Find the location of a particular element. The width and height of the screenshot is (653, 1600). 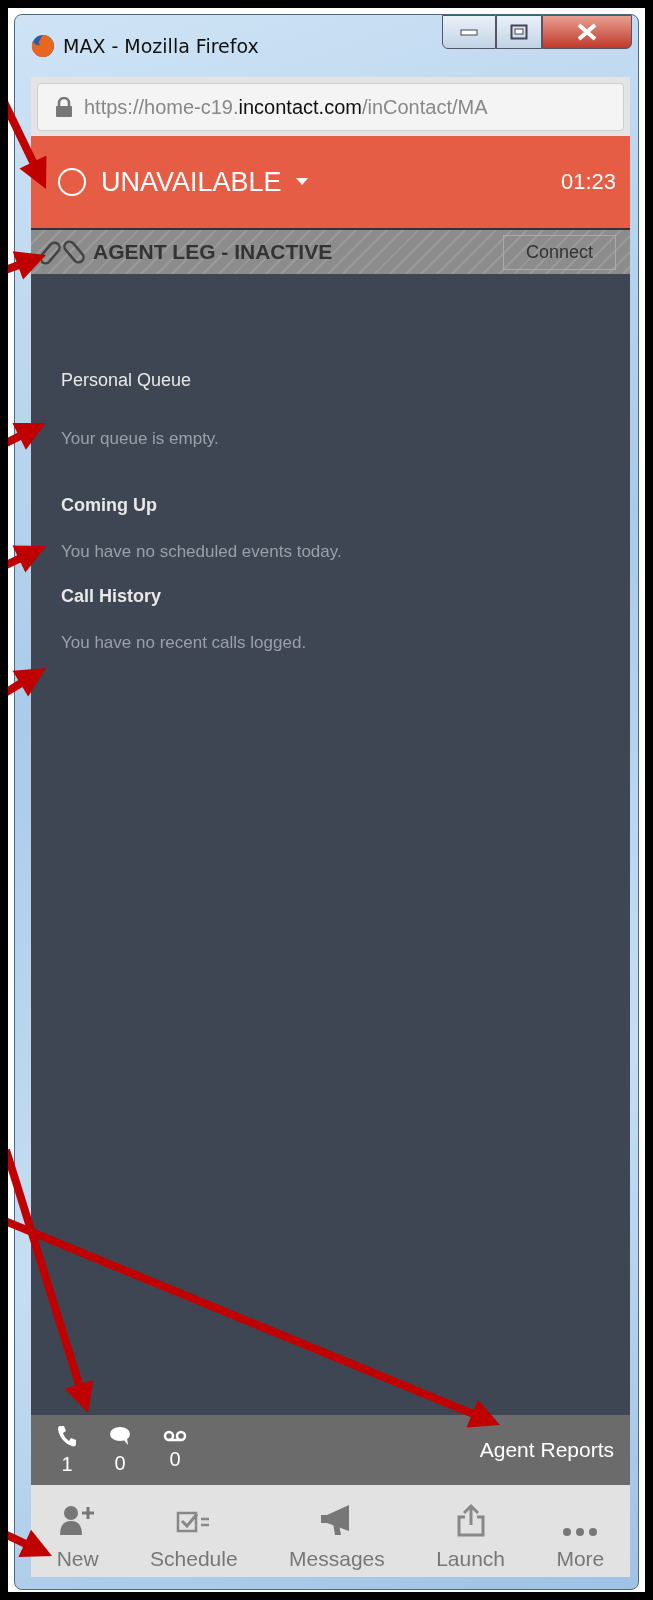

voicemail-icon is located at coordinates (175, 1435).